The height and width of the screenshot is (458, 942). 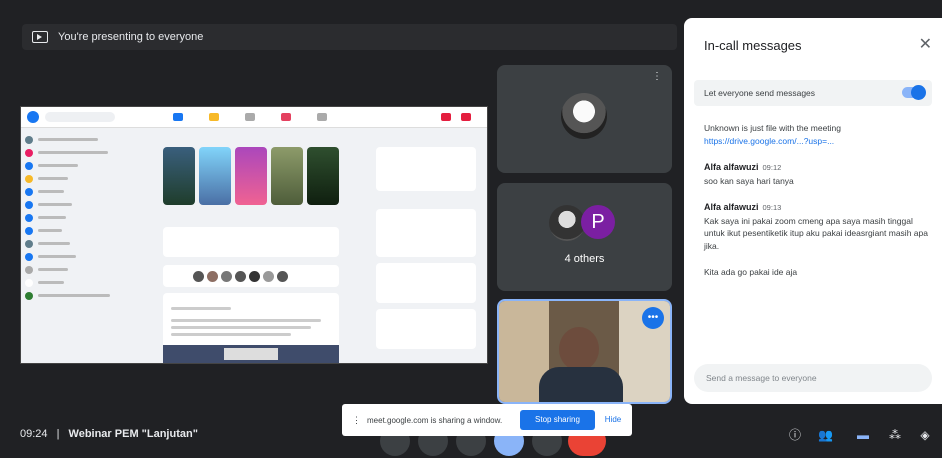 What do you see at coordinates (557, 420) in the screenshot?
I see `stop-sharing-button: Stop sharing` at bounding box center [557, 420].